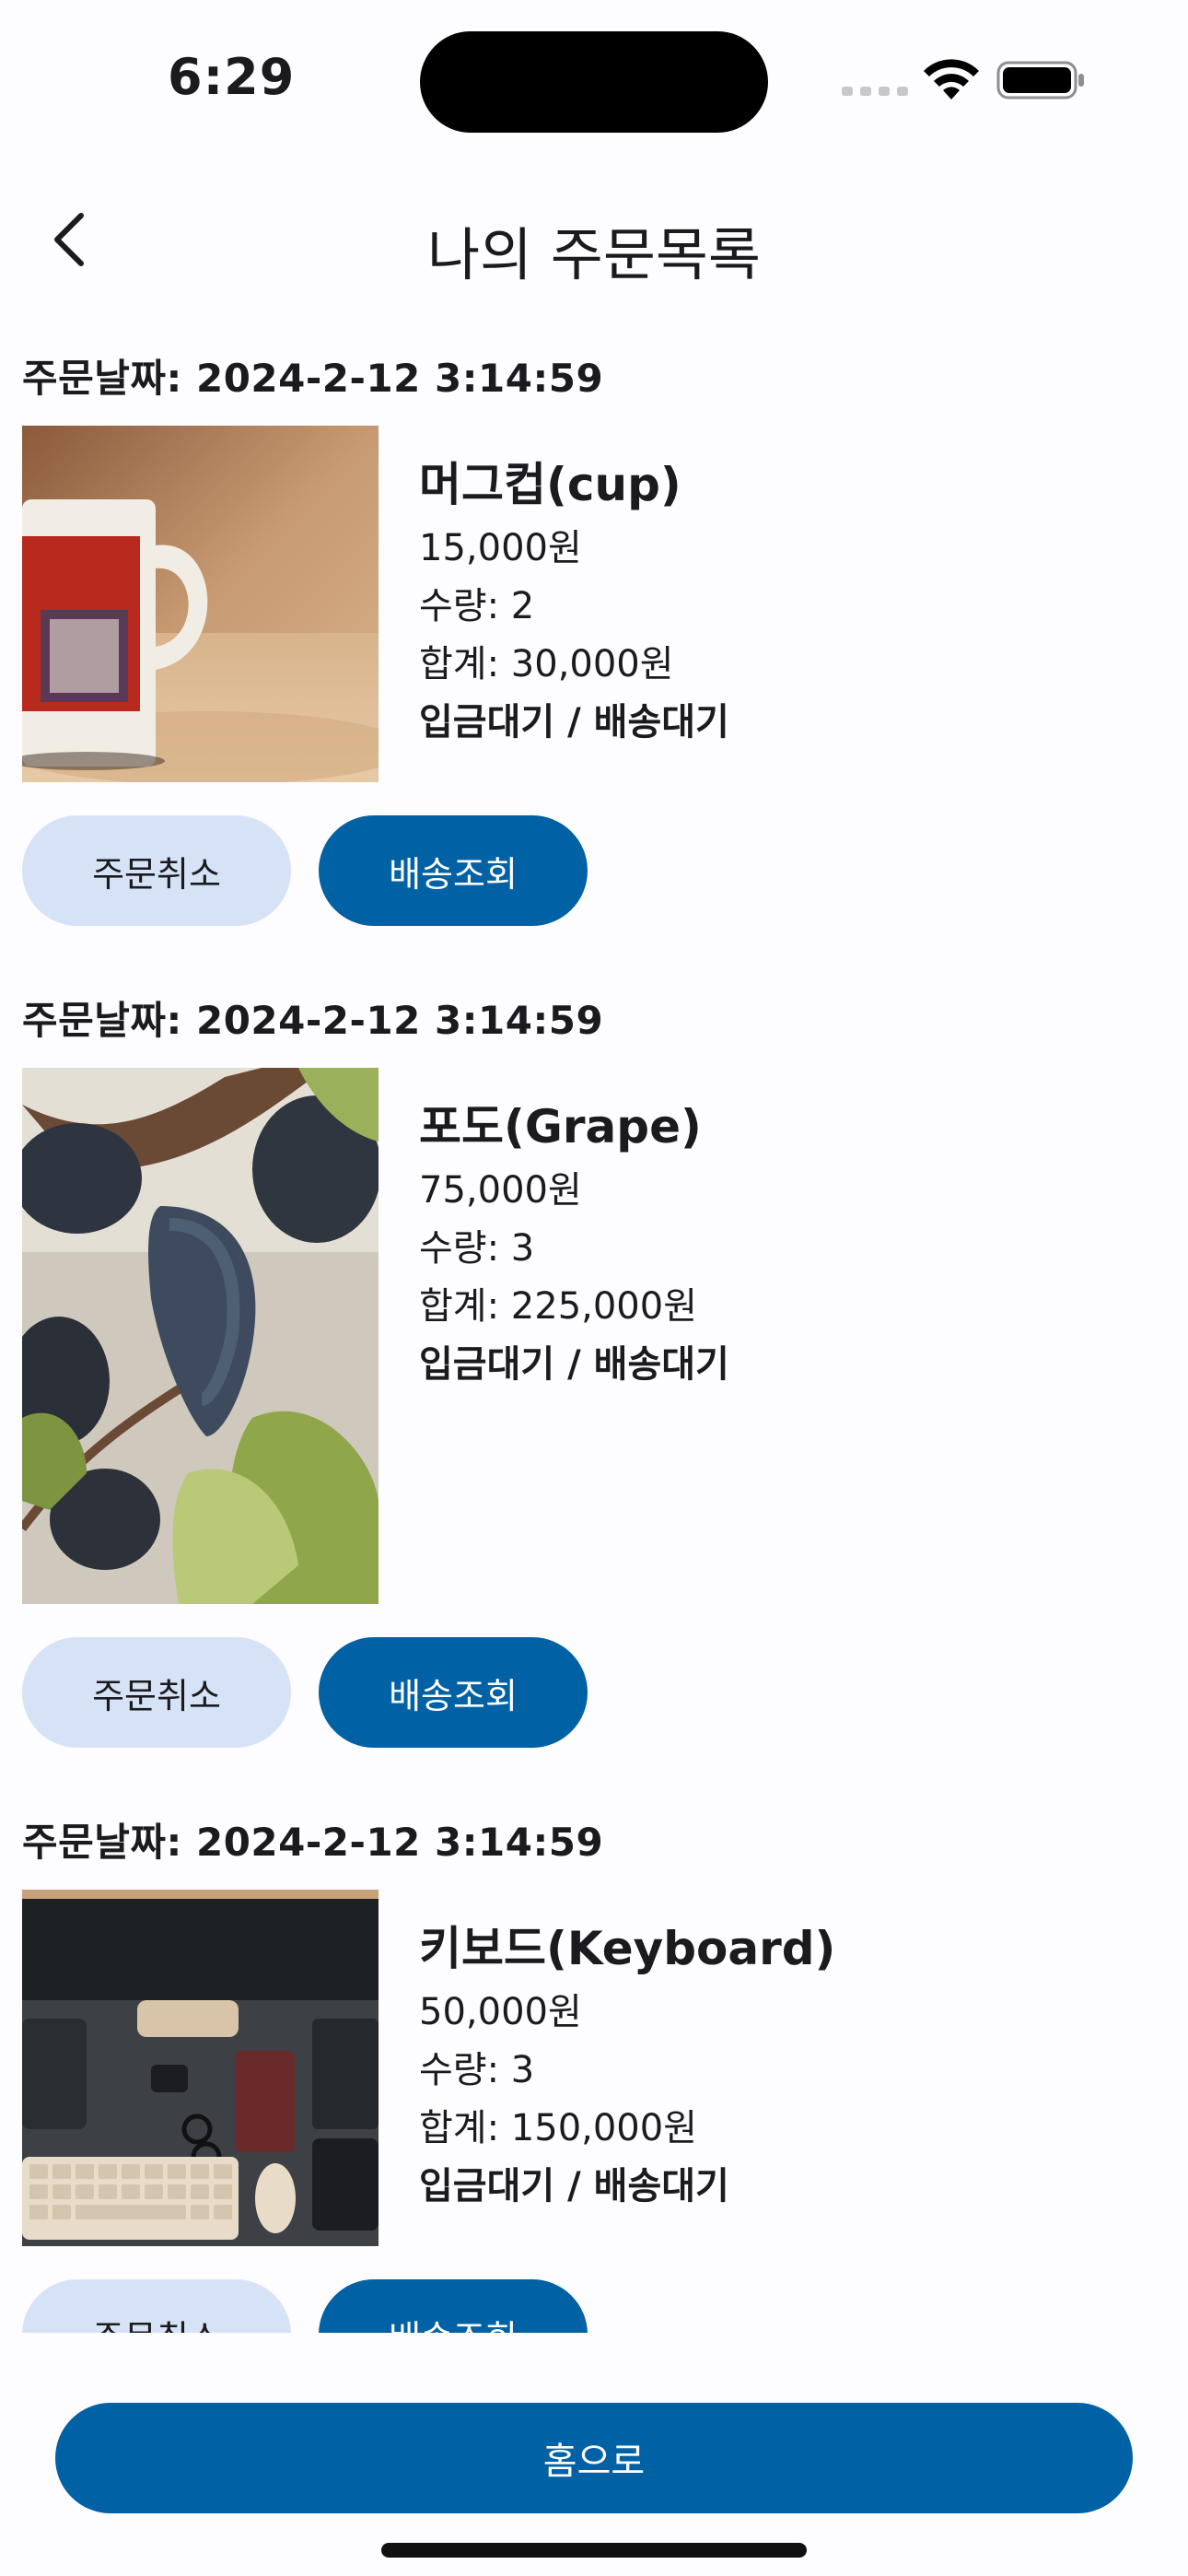 Image resolution: width=1188 pixels, height=2576 pixels. What do you see at coordinates (201, 2068) in the screenshot?
I see `product-image-keyboard` at bounding box center [201, 2068].